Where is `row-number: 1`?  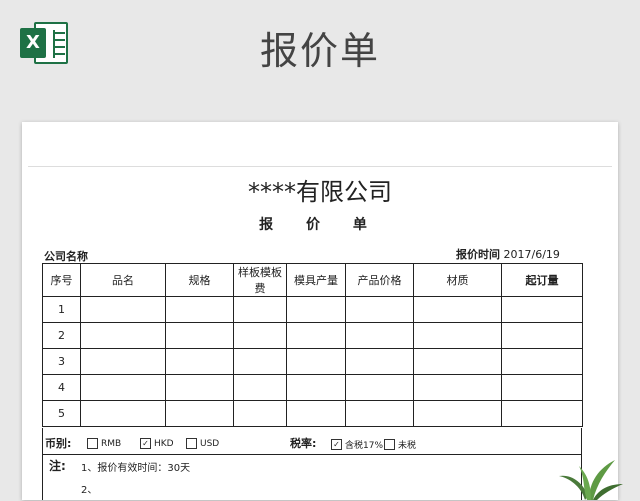
row-number: 1 is located at coordinates (61, 309).